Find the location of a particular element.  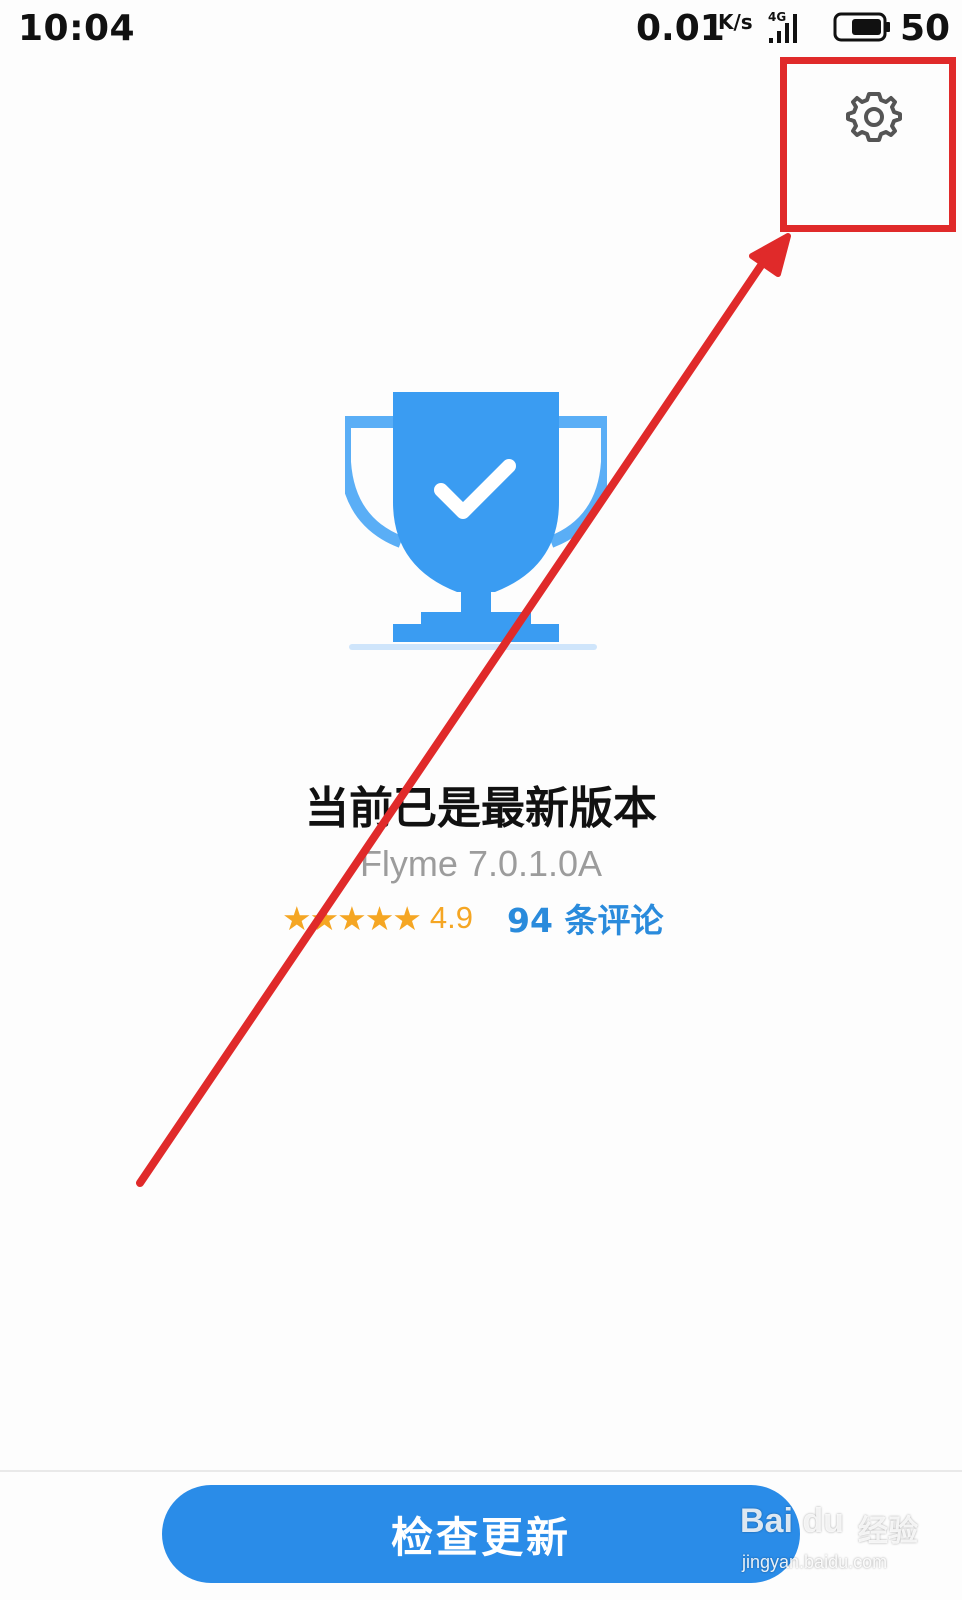

status-time: 10:04 is located at coordinates (77, 28).